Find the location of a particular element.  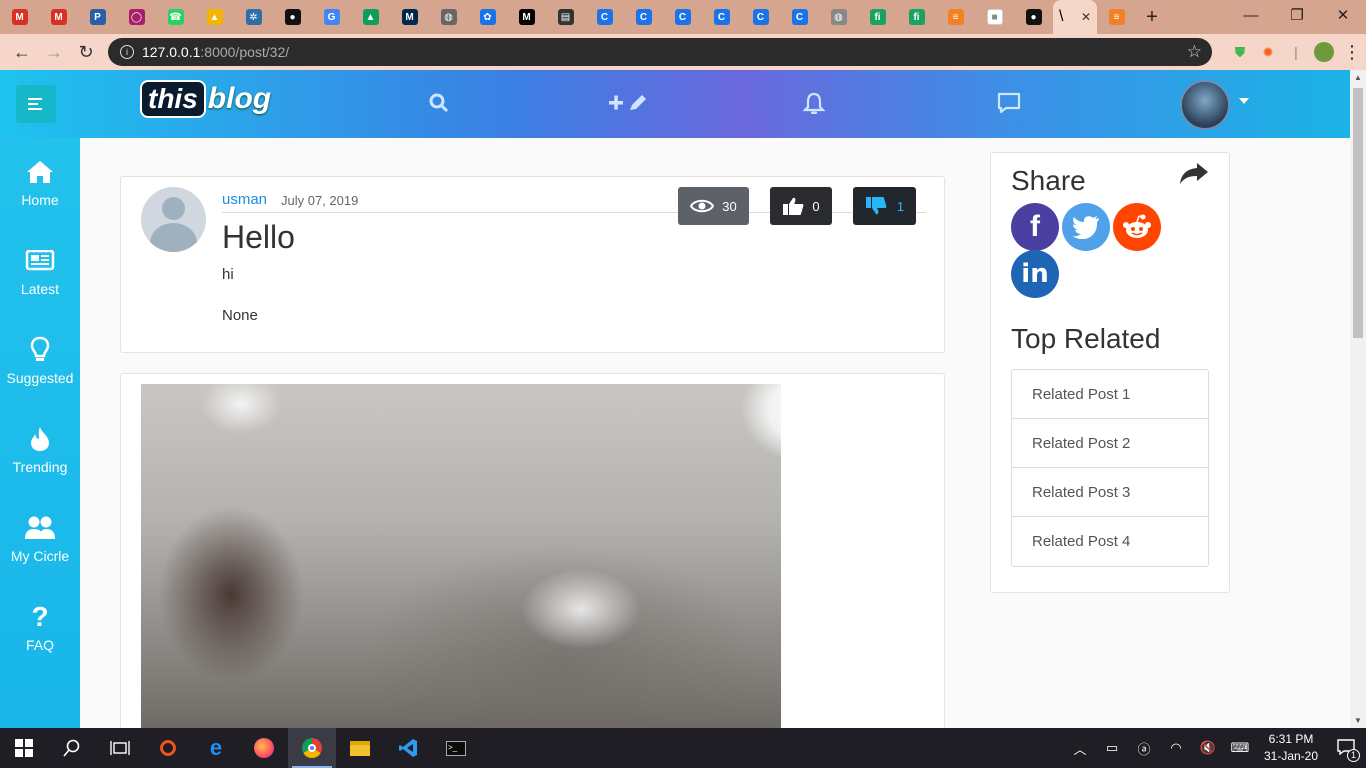

menu-toggle-button is located at coordinates (36, 104).